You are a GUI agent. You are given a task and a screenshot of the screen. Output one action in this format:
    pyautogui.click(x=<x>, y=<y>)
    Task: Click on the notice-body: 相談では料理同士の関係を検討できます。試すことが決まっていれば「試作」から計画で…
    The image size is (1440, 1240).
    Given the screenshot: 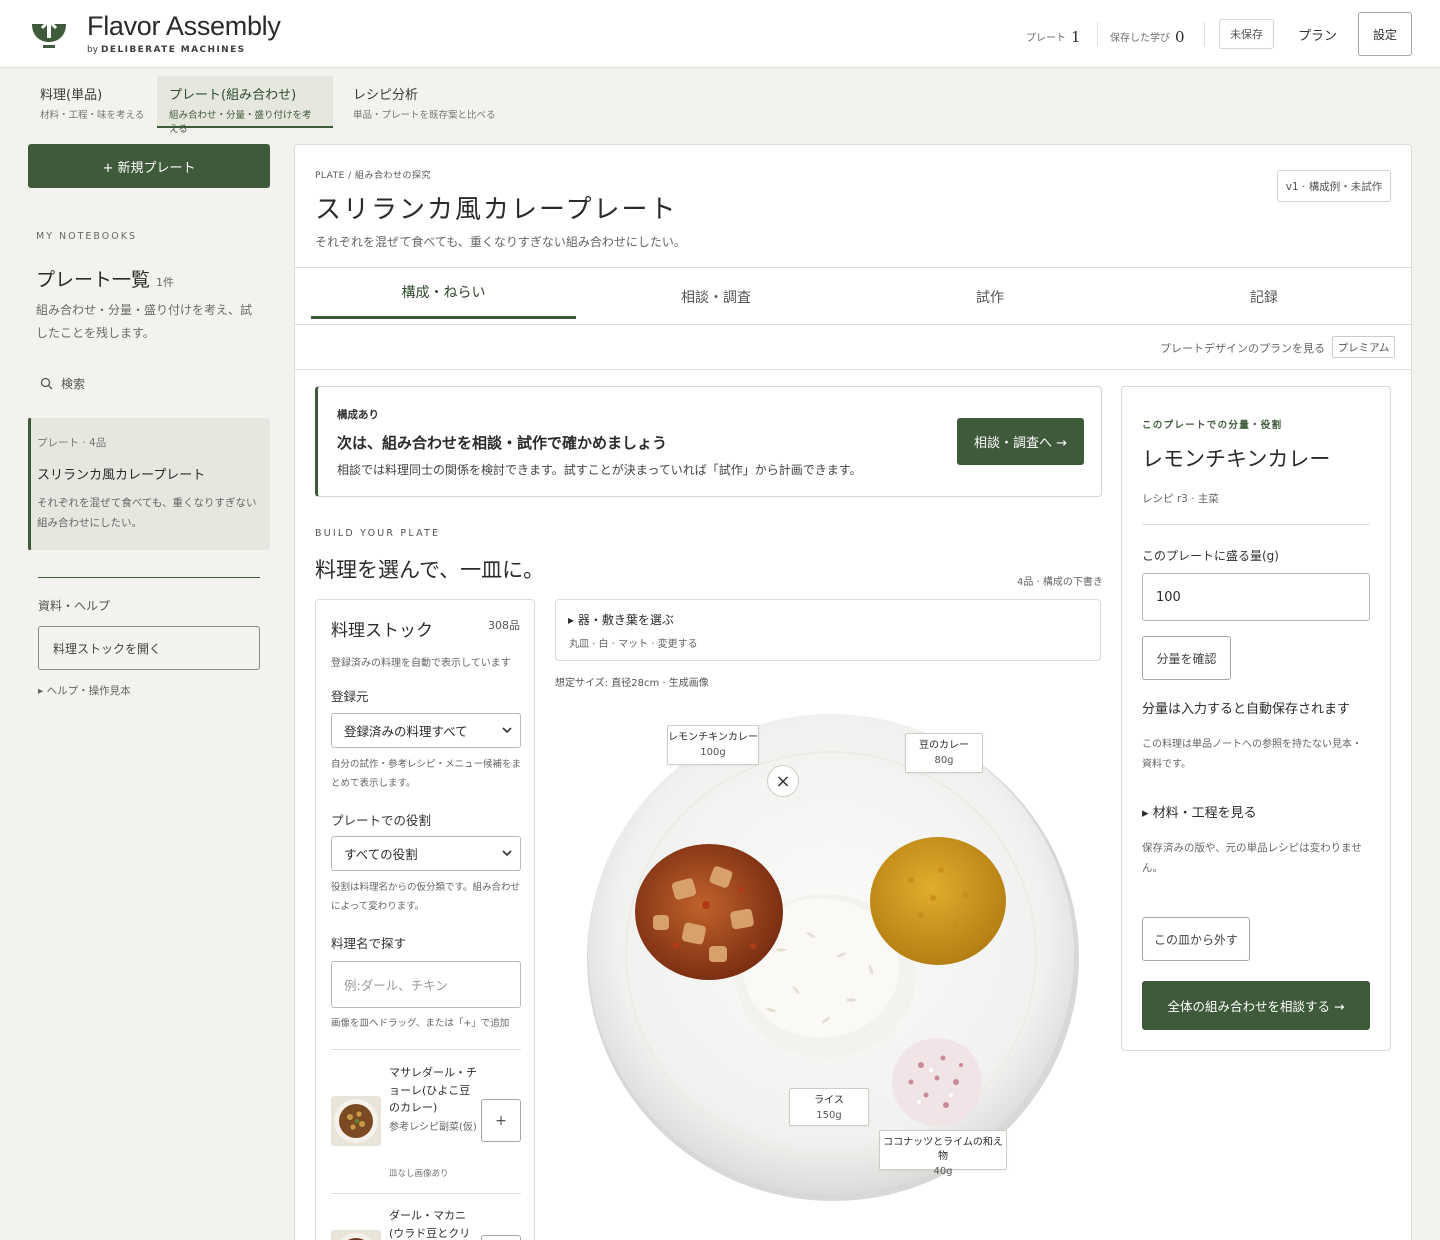 What is the action you would take?
    pyautogui.click(x=599, y=470)
    